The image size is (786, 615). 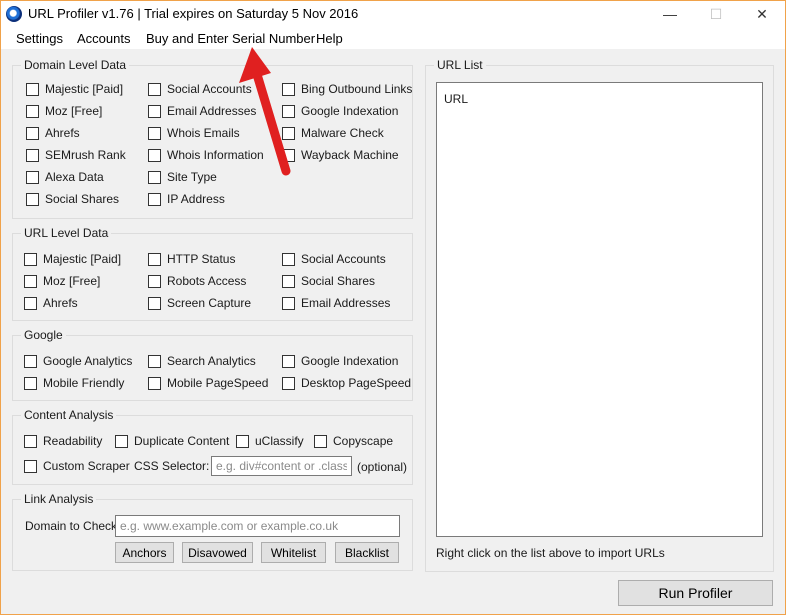 What do you see at coordinates (333, 133) in the screenshot?
I see `checkbox-domain-malware-check: Malware Check` at bounding box center [333, 133].